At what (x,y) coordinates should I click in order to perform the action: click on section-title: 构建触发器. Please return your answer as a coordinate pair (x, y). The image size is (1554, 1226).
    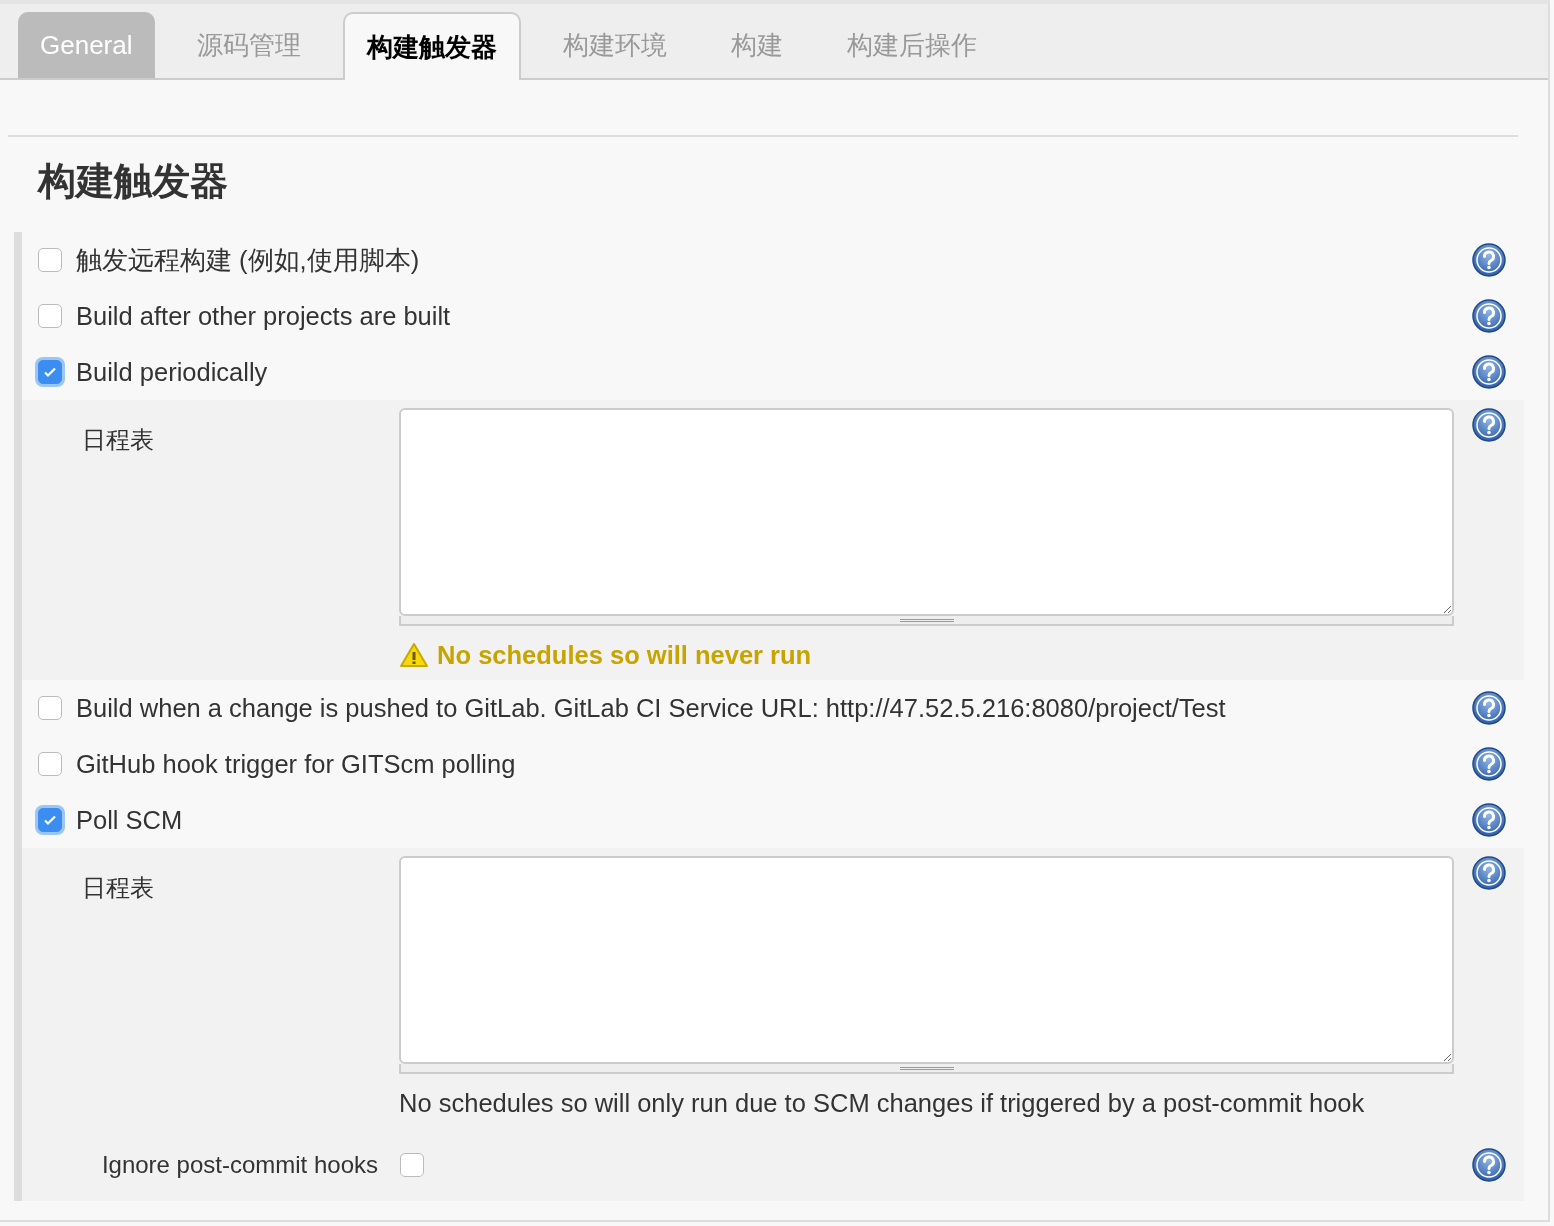
    Looking at the image, I should click on (133, 181).